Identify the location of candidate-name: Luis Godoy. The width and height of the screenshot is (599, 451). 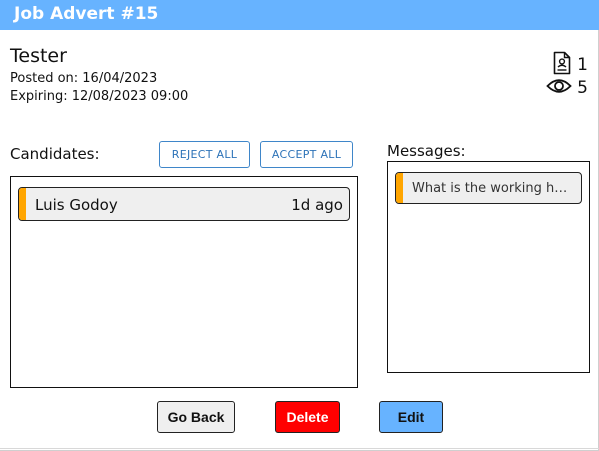
(76, 205).